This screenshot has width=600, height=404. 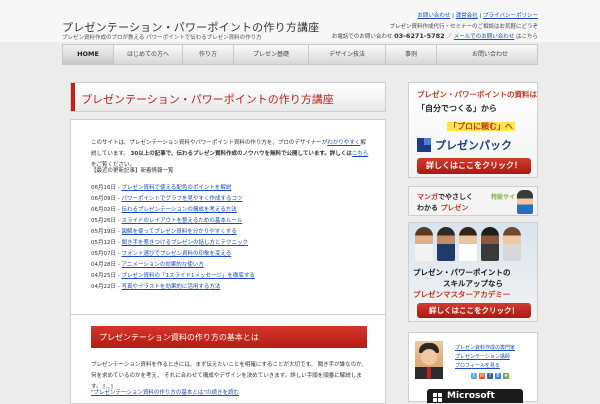 I want to click on list-item: 05月19日 - 図解を使ってプレゼン資料を分かりやすくする, so click(x=164, y=232).